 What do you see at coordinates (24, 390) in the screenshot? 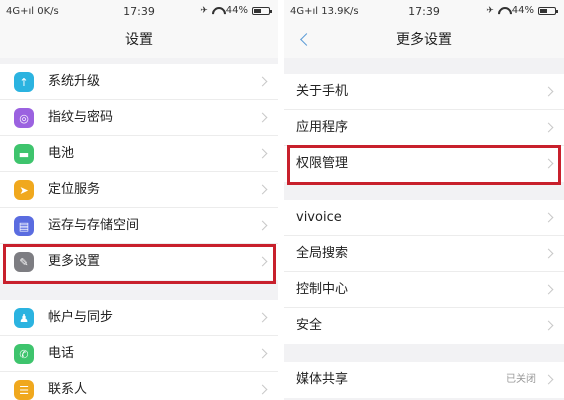
I see `contacts-icon: ☰` at bounding box center [24, 390].